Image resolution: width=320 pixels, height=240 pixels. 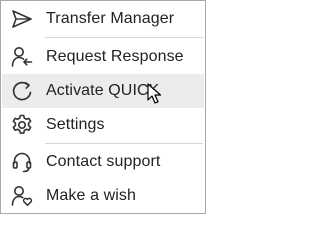 I want to click on menu-item-label: Contact support, so click(x=103, y=161).